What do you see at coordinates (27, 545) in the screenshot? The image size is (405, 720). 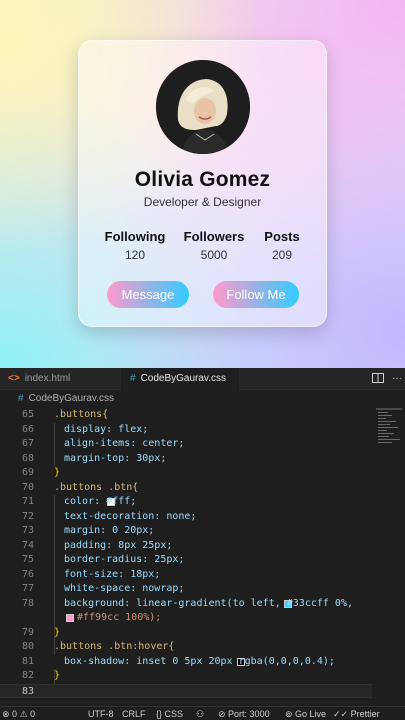 I see `line-number: 74` at bounding box center [27, 545].